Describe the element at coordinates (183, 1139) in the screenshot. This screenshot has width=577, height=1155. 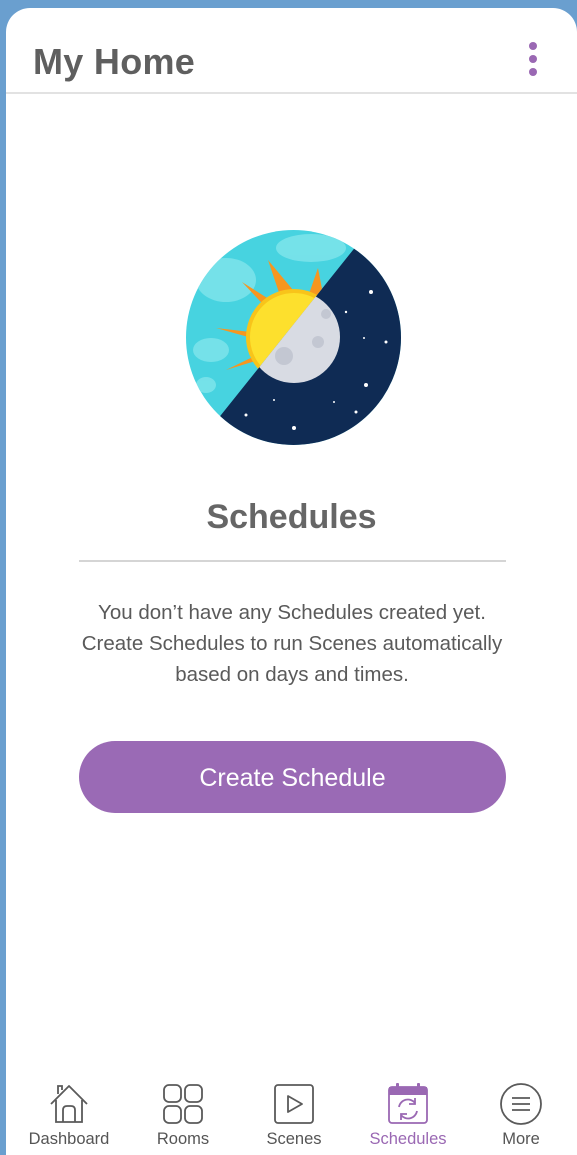
I see `tab-label: Rooms` at that location.